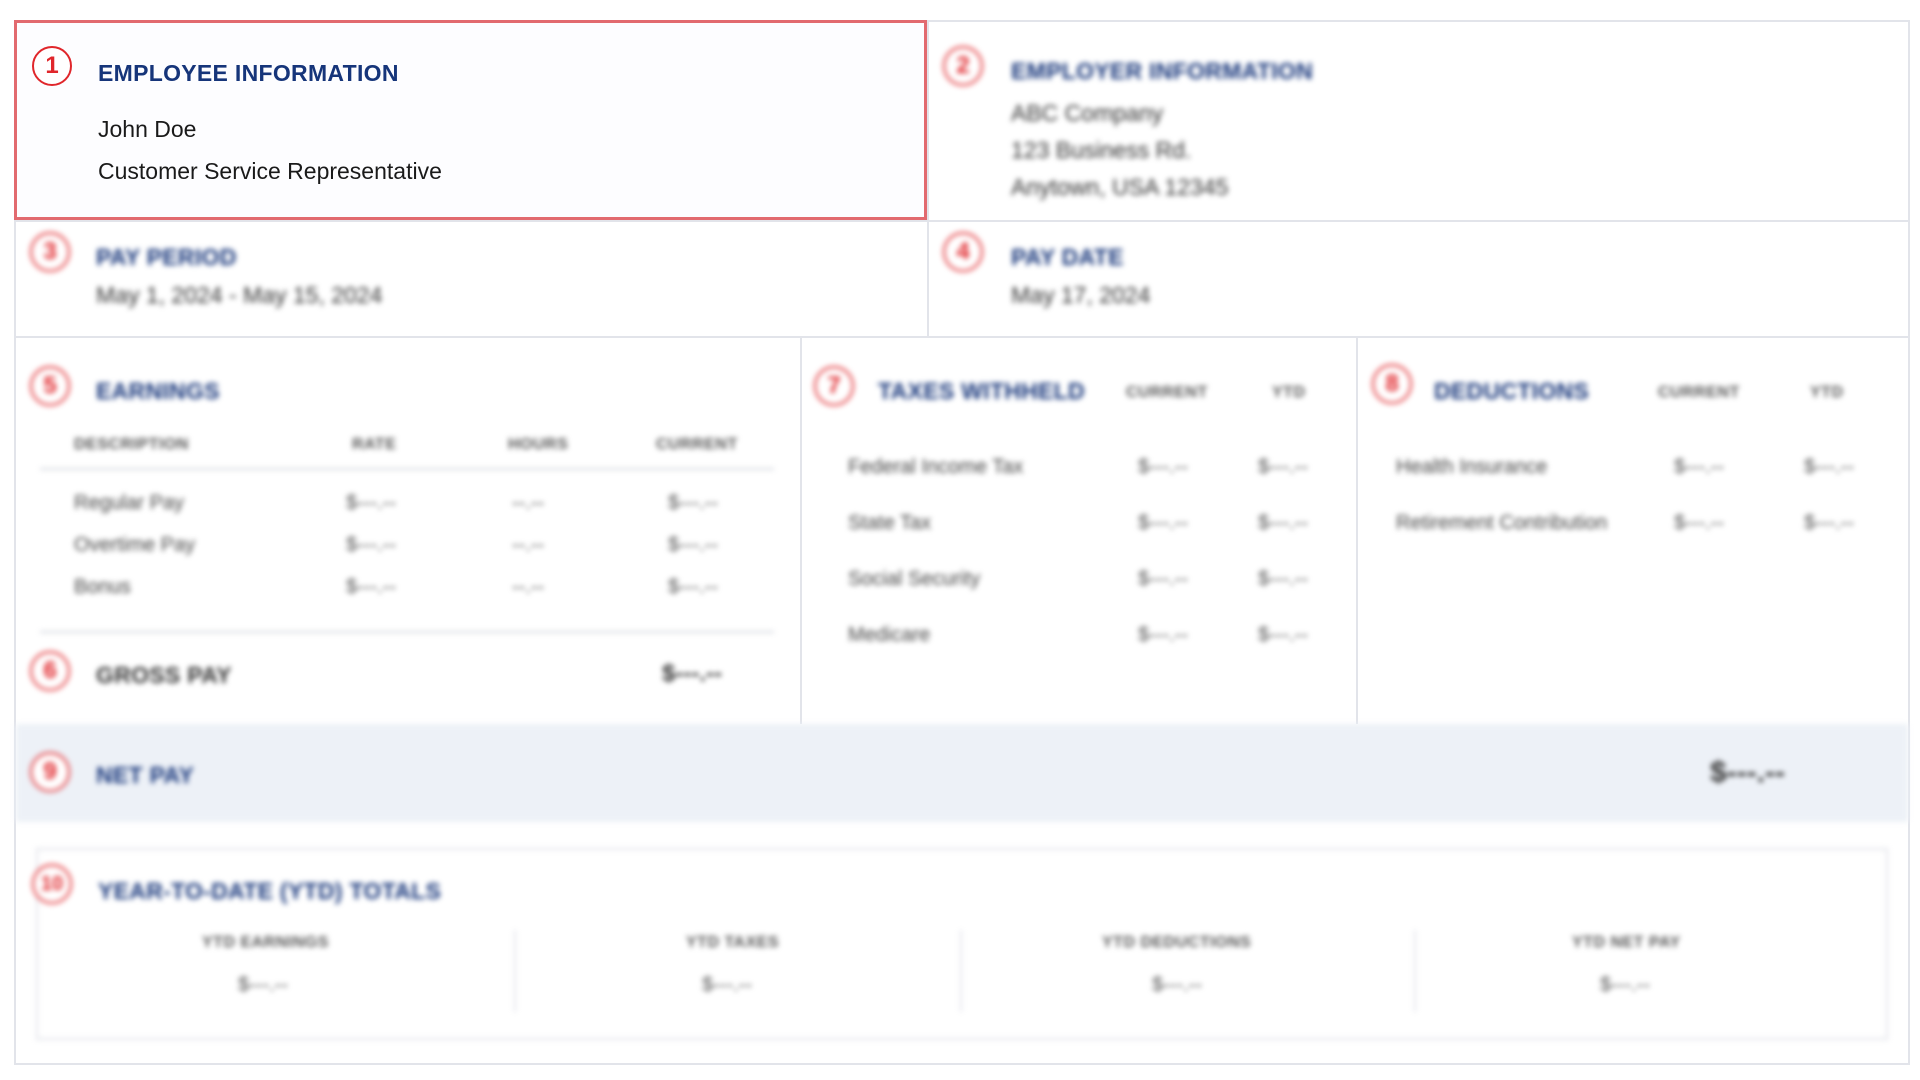  What do you see at coordinates (1625, 985) in the screenshot?
I see `ytd-net-pay-value: $---.--` at bounding box center [1625, 985].